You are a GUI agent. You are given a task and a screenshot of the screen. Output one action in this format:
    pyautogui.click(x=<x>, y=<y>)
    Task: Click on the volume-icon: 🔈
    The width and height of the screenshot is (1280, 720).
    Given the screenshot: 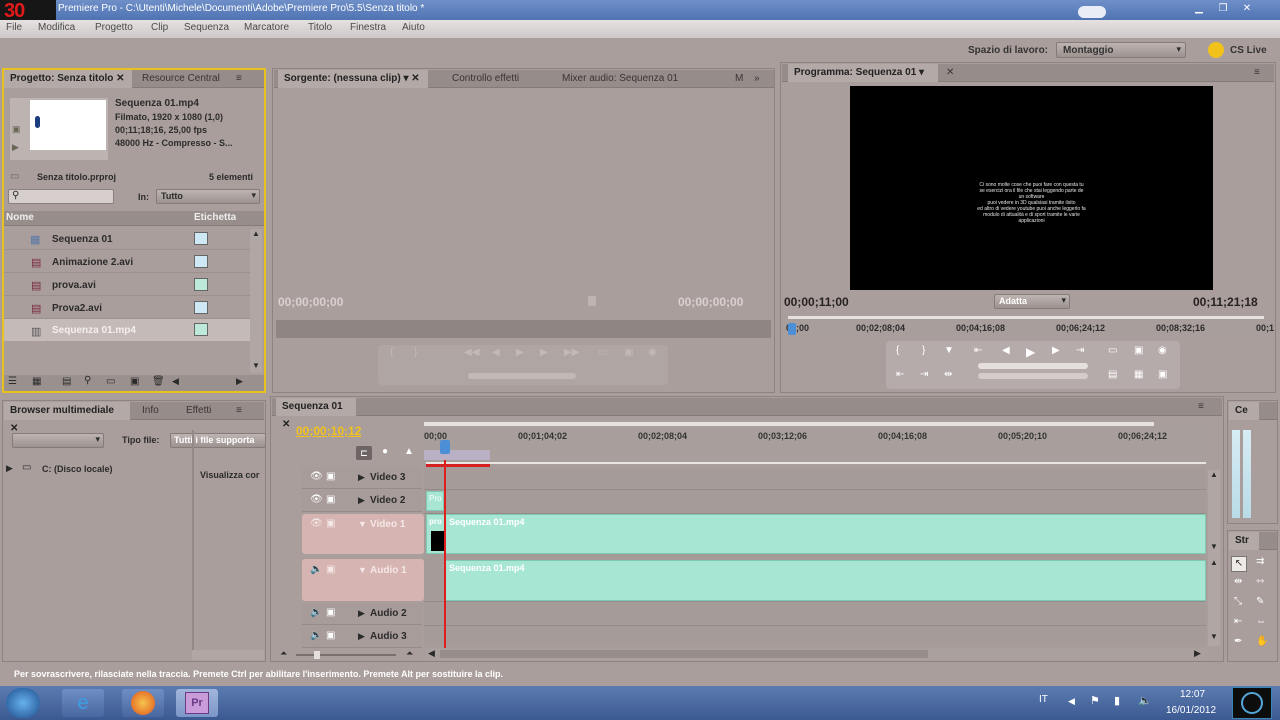 What is the action you would take?
    pyautogui.click(x=1145, y=700)
    